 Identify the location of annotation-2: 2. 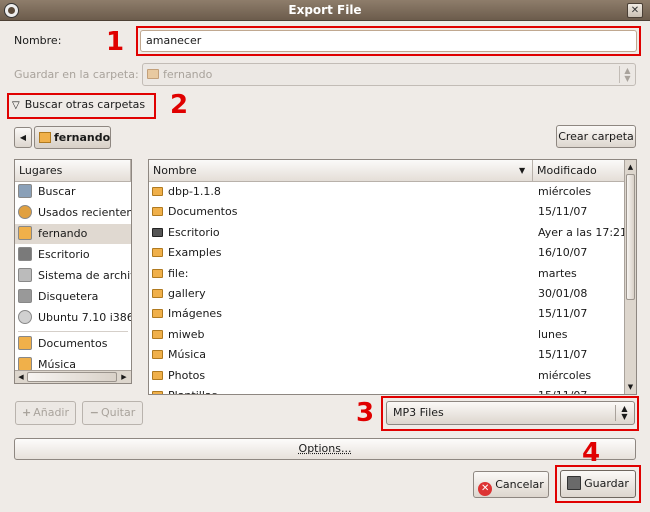
(179, 105).